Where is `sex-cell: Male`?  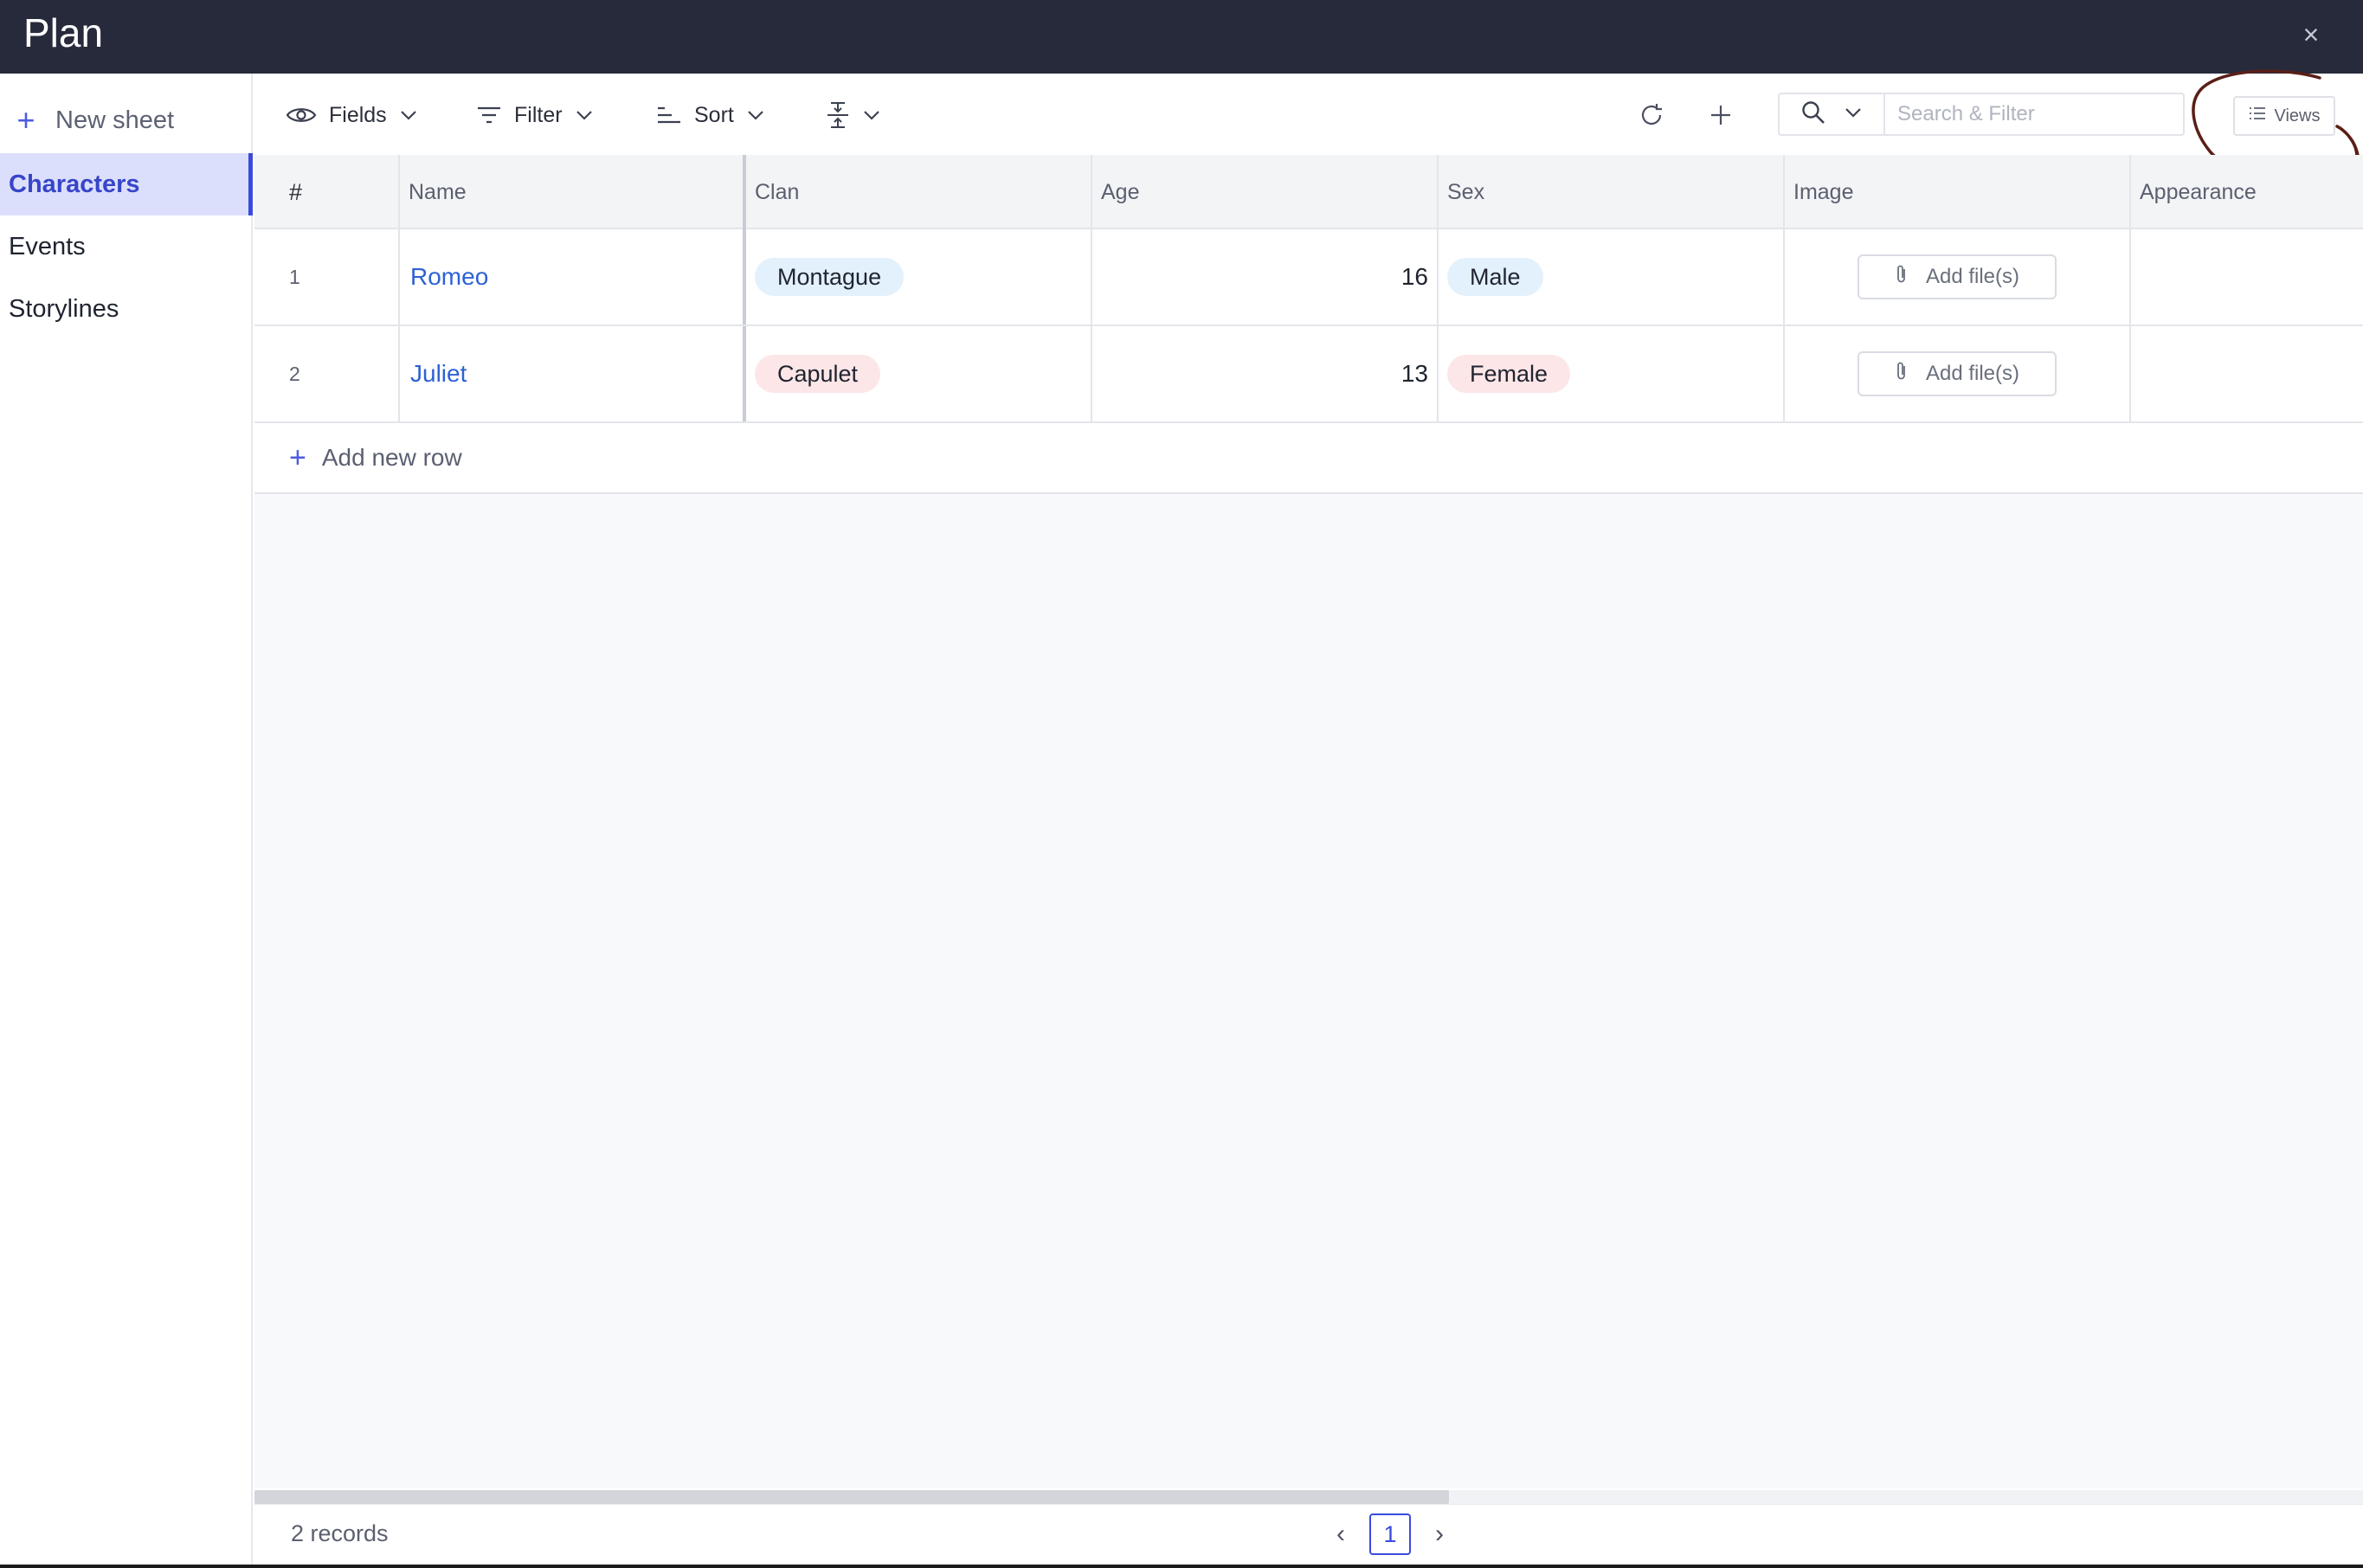 sex-cell: Male is located at coordinates (1612, 277).